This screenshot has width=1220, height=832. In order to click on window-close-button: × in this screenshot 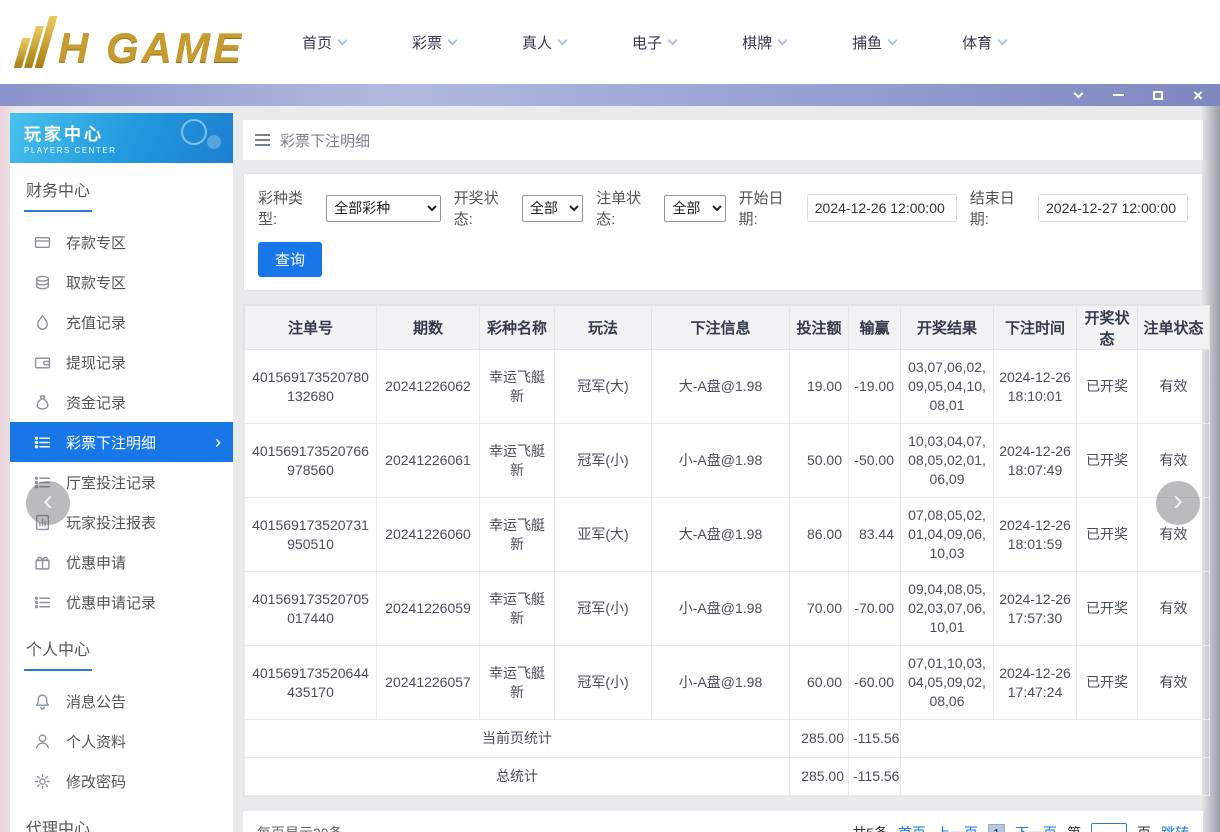, I will do `click(1198, 95)`.